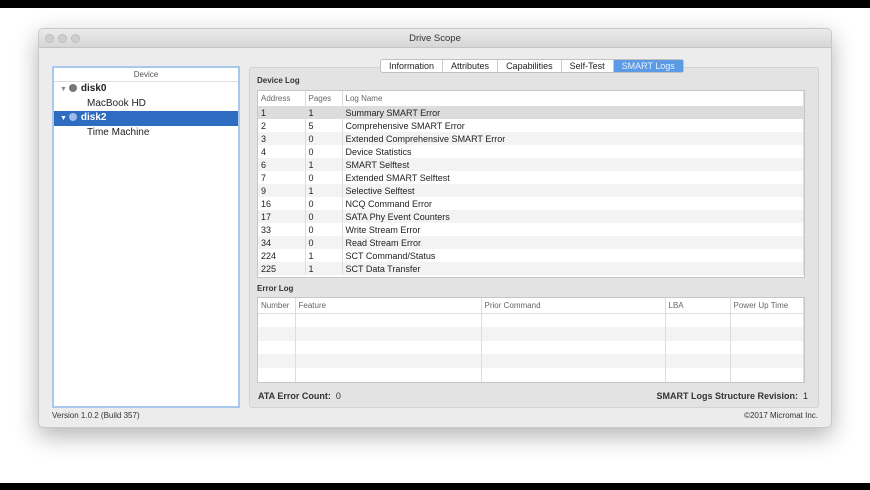  What do you see at coordinates (282, 190) in the screenshot?
I see `table-cell: 9` at bounding box center [282, 190].